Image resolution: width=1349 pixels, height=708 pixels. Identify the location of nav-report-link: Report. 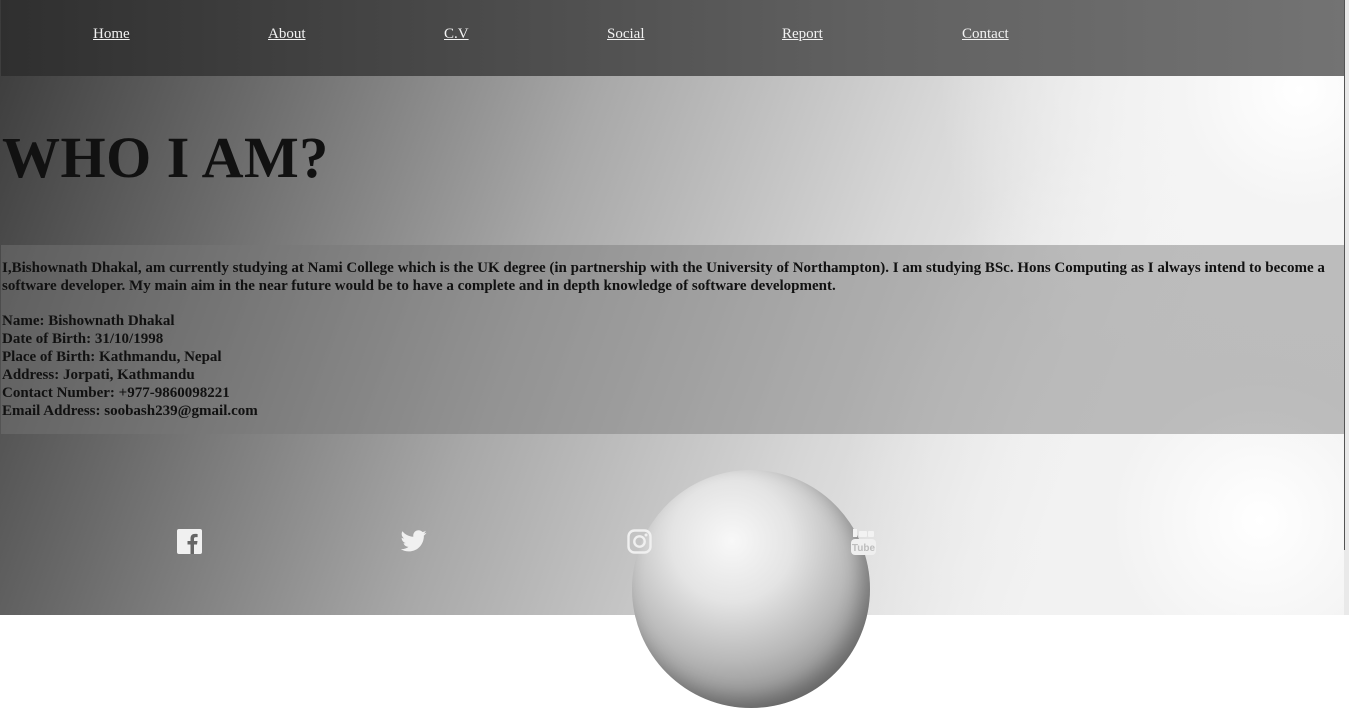
(802, 34).